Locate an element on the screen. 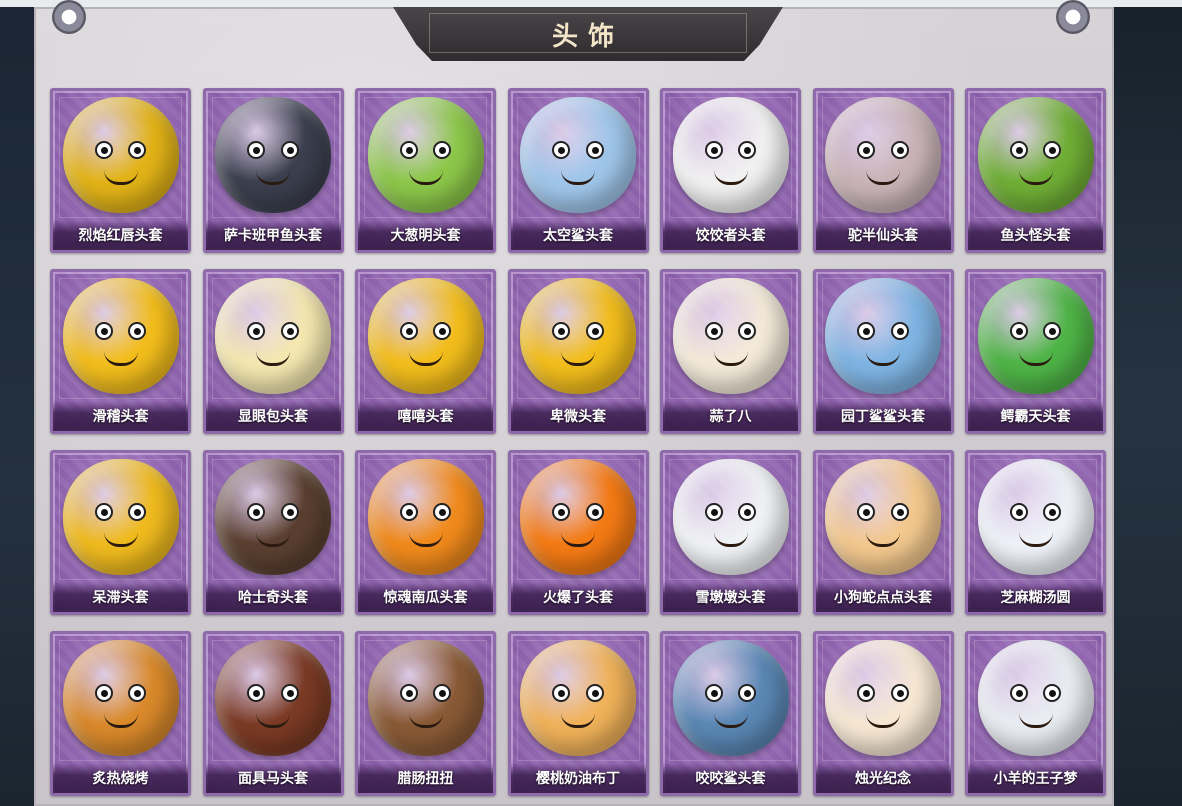 The width and height of the screenshot is (1182, 806). card-label: 滑稽头套 is located at coordinates (120, 417).